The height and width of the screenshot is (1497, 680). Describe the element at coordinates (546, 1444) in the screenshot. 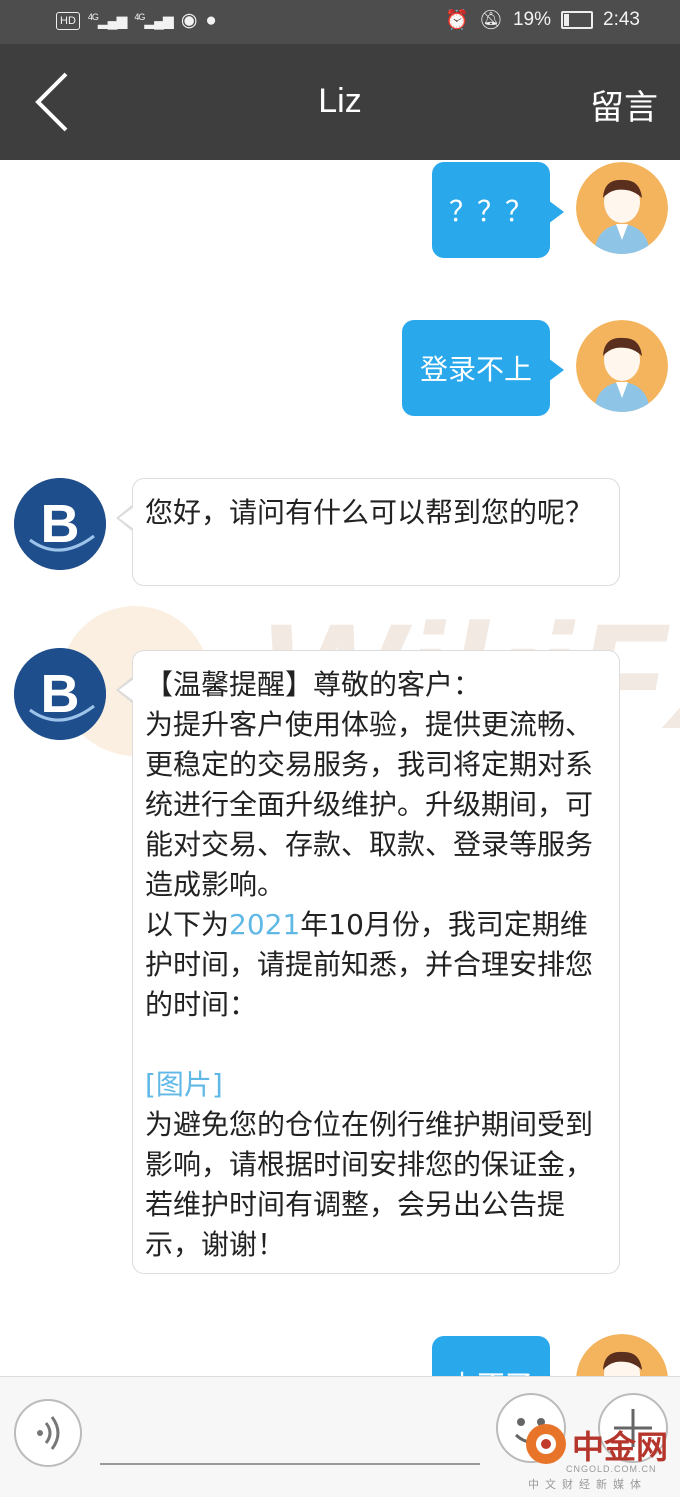

I see `brand-logo-icon` at that location.